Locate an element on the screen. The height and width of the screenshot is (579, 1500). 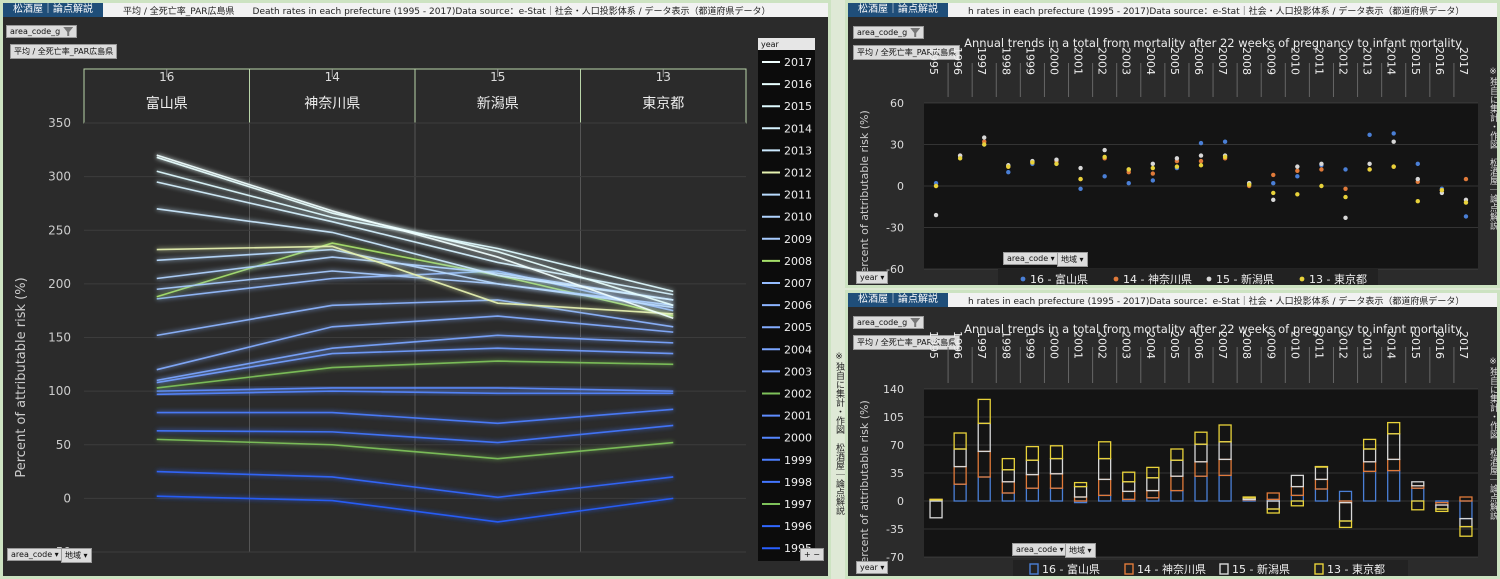
x-tick-label: 2017 is located at coordinates (1463, 61).